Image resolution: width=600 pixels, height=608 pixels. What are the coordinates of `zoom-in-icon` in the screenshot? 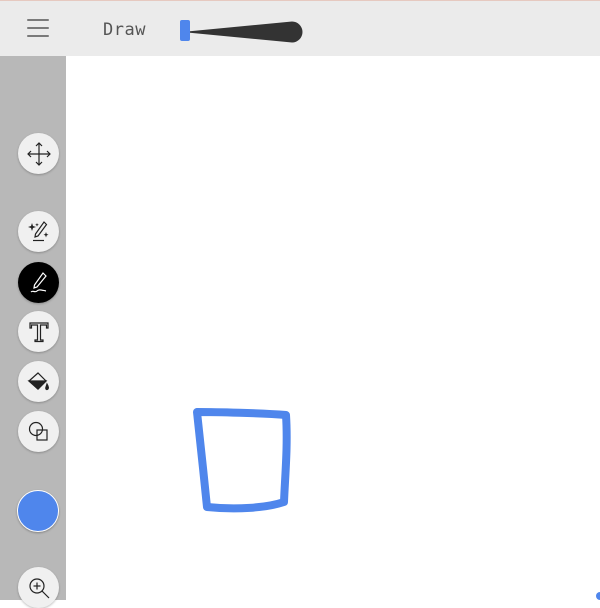 It's located at (38, 587).